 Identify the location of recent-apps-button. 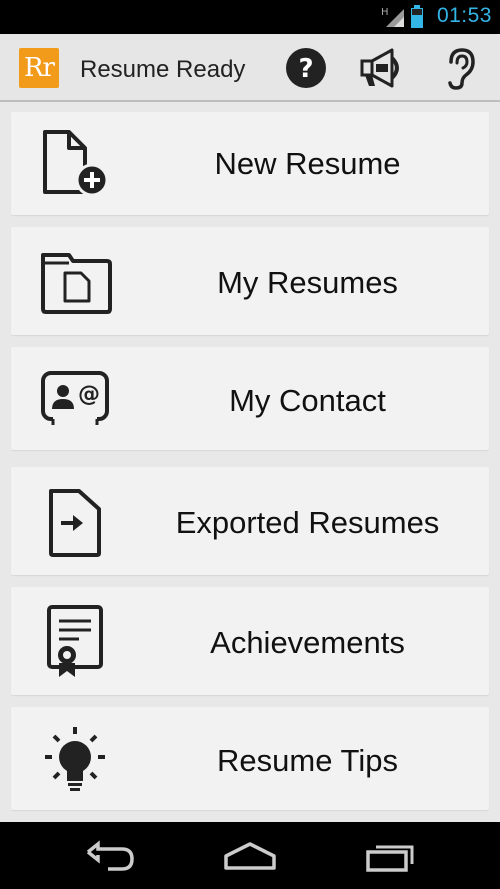
(391, 856).